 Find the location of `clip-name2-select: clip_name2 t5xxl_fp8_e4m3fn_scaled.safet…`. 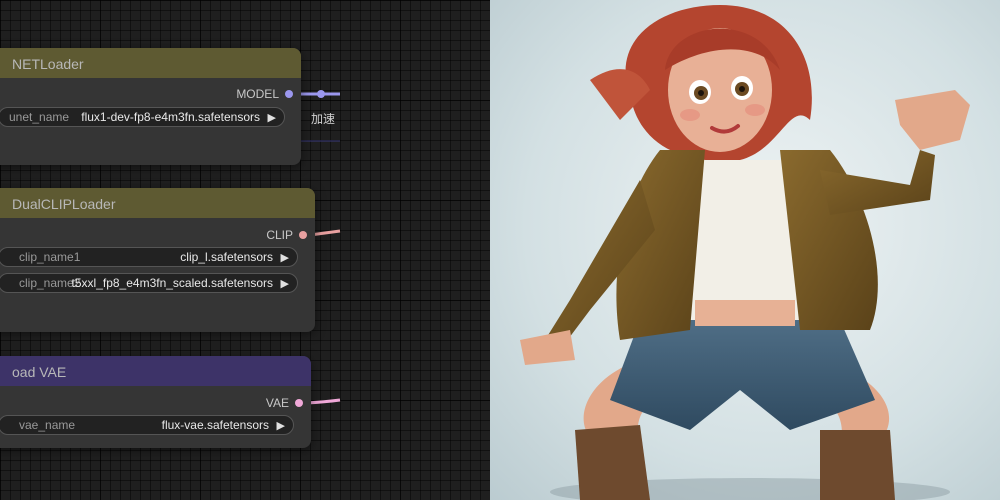

clip-name2-select: clip_name2 t5xxl_fp8_e4m3fn_scaled.safet… is located at coordinates (149, 283).